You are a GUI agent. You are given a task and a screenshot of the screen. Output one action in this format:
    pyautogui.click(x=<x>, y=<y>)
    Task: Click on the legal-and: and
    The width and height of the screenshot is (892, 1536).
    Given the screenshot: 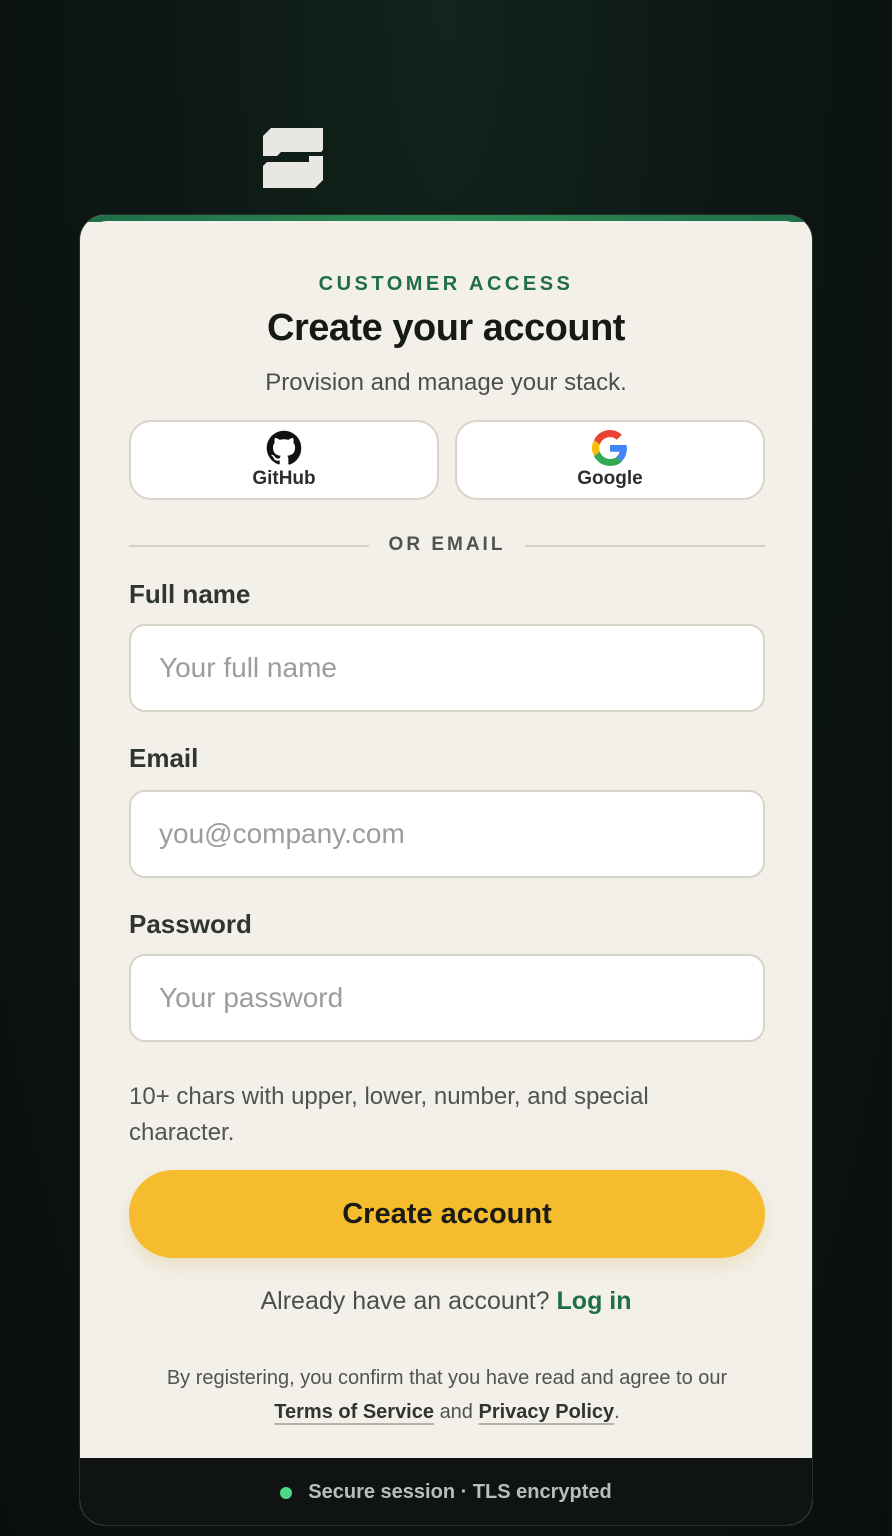 What is the action you would take?
    pyautogui.click(x=456, y=1412)
    